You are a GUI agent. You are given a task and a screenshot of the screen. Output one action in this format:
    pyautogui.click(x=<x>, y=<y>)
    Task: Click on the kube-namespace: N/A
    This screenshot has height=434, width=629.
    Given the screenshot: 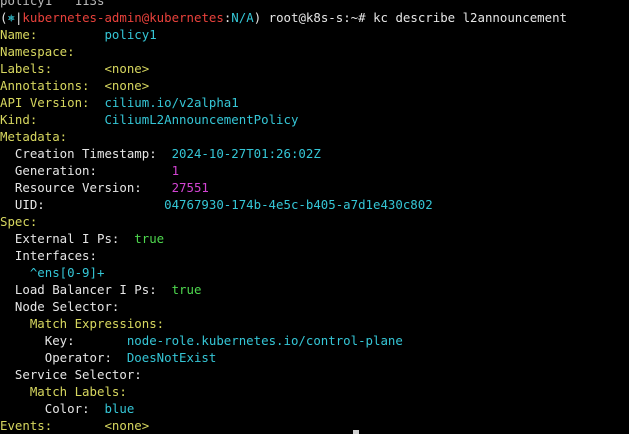 What is the action you would take?
    pyautogui.click(x=242, y=17)
    